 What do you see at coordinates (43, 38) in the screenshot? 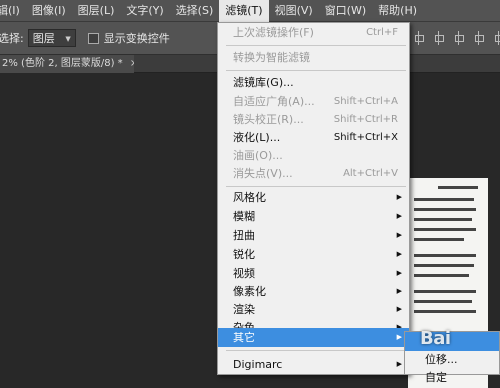
I see `dropdown-value: 图层` at bounding box center [43, 38].